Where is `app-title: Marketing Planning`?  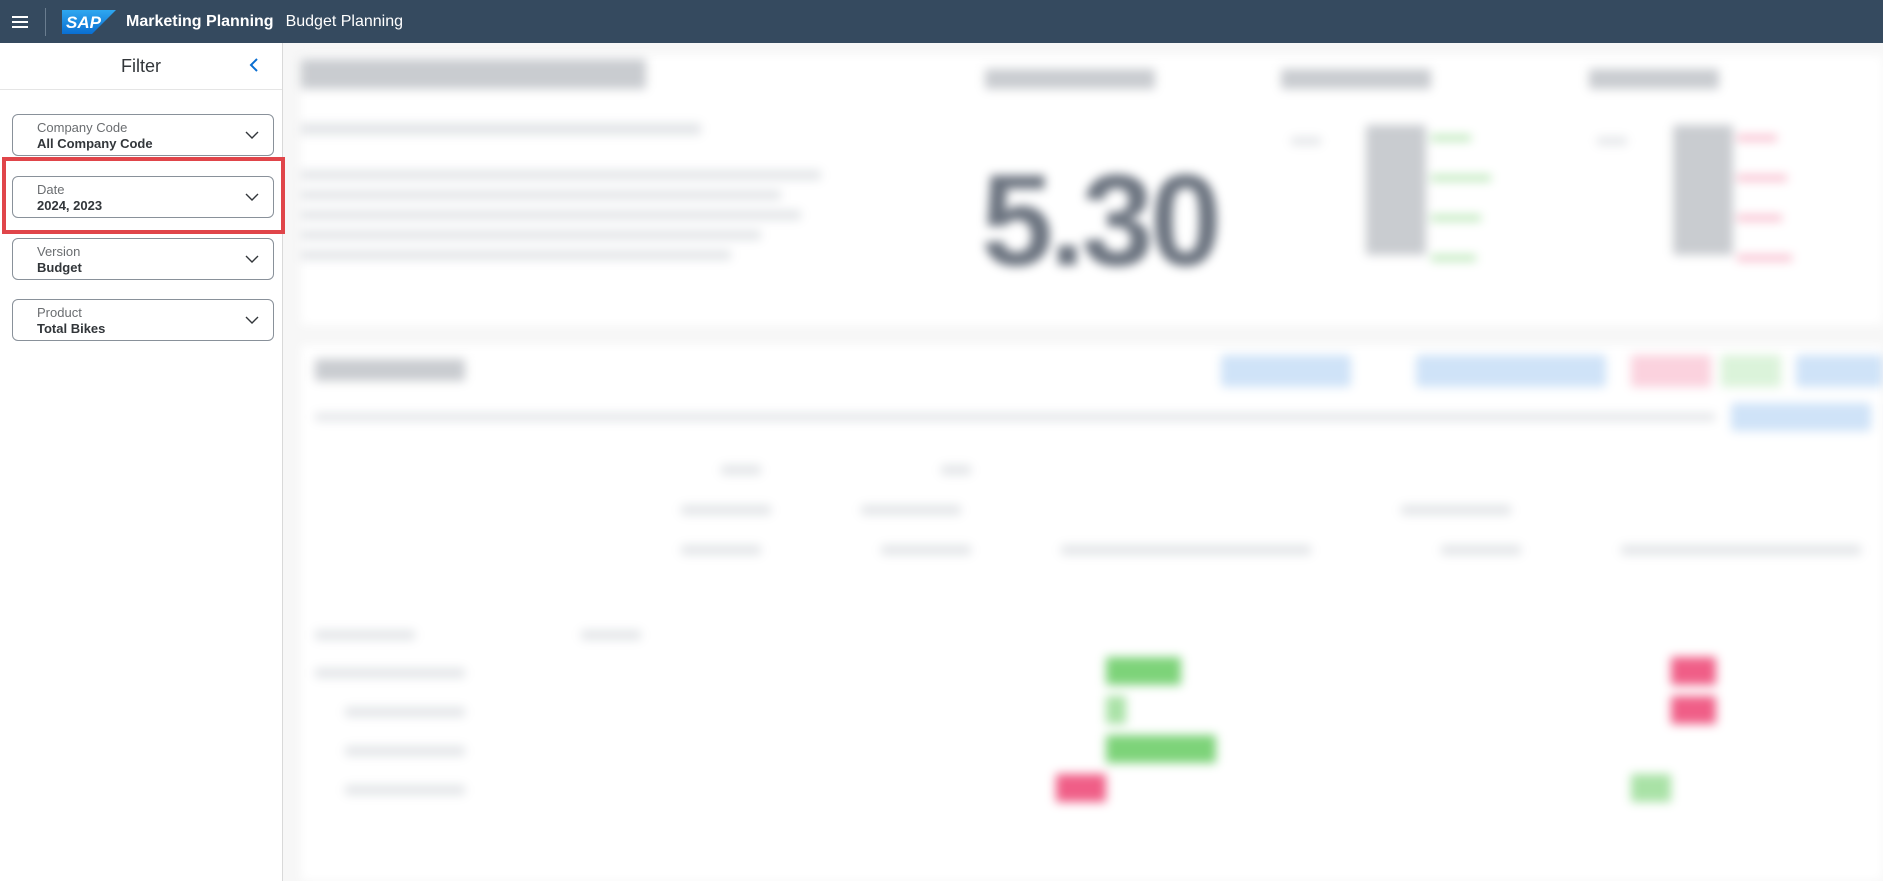
app-title: Marketing Planning is located at coordinates (200, 22).